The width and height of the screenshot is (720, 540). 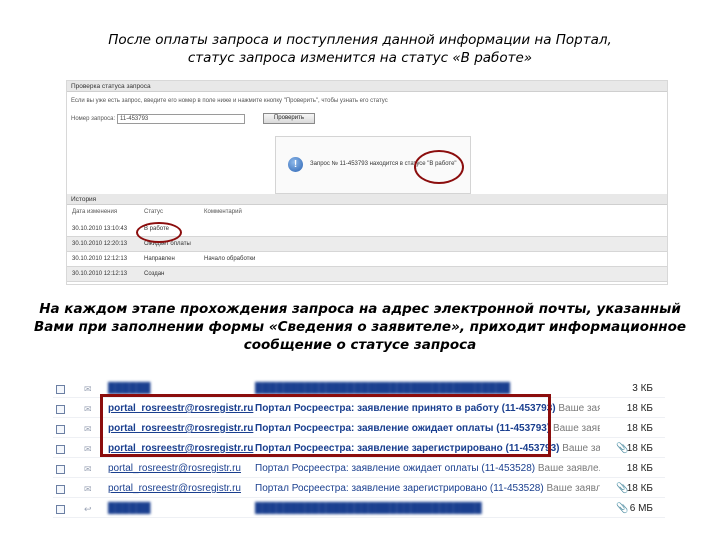 I want to click on history-status: Создан, so click(x=154, y=274).